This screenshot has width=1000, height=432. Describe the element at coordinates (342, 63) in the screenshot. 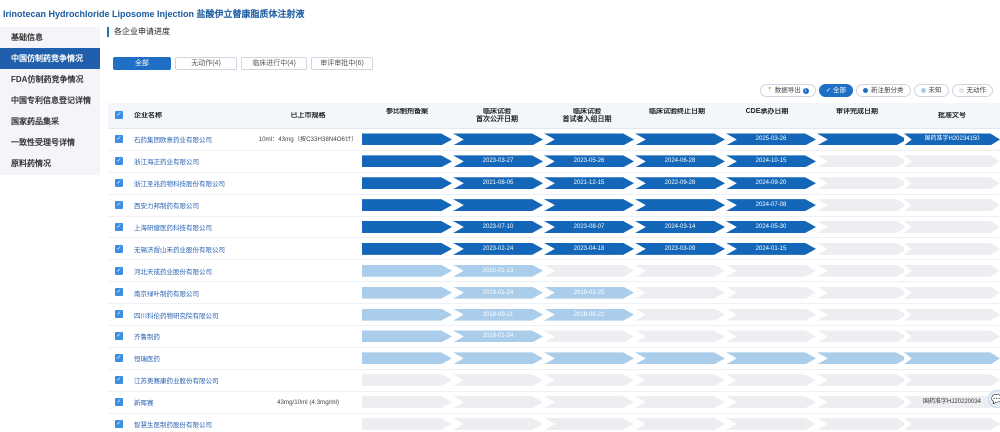

I see `tab-3: 审评审批中(6)` at that location.